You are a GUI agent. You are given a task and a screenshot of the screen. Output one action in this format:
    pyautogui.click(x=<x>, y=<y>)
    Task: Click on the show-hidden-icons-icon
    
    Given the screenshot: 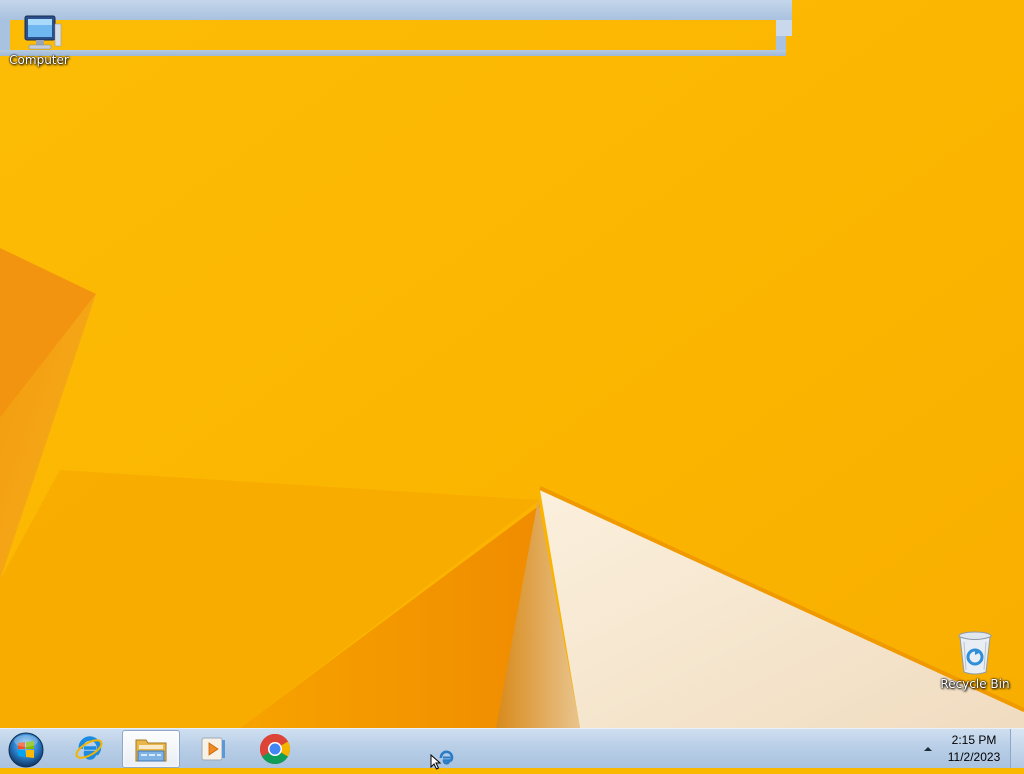 What is the action you would take?
    pyautogui.click(x=928, y=749)
    